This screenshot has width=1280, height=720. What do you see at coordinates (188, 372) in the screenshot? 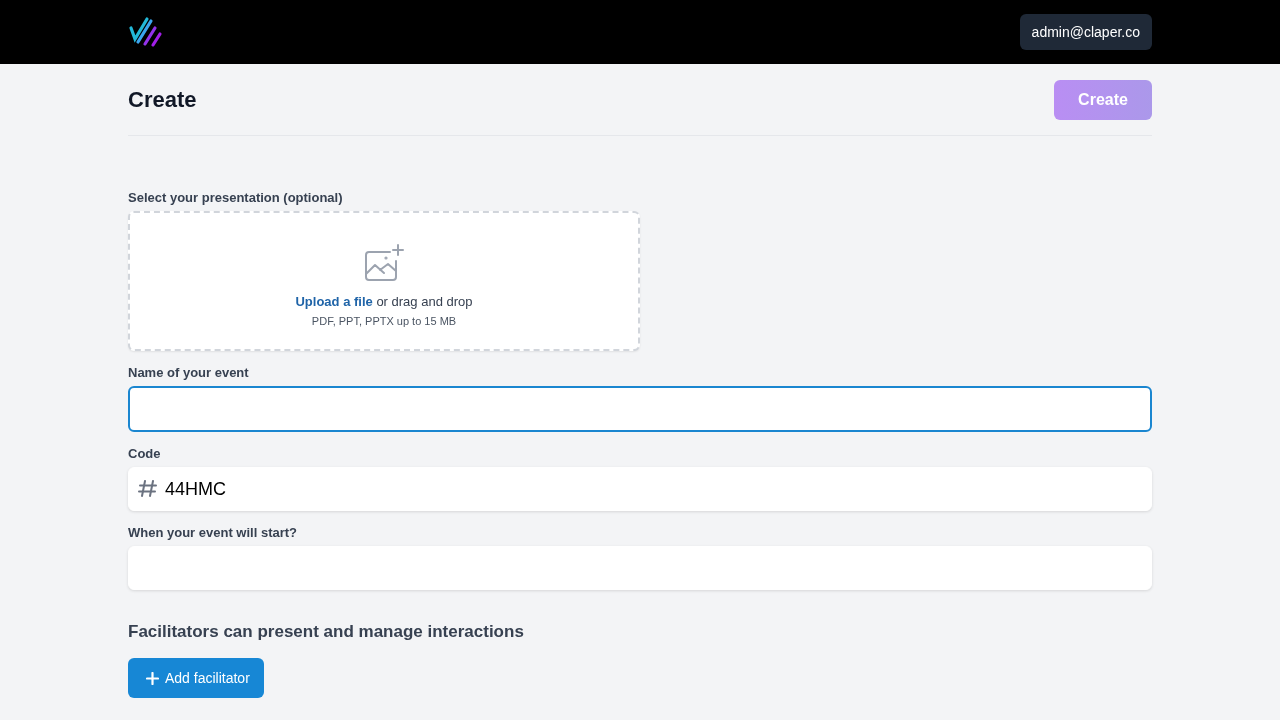
I see `field-label: Name of your event` at bounding box center [188, 372].